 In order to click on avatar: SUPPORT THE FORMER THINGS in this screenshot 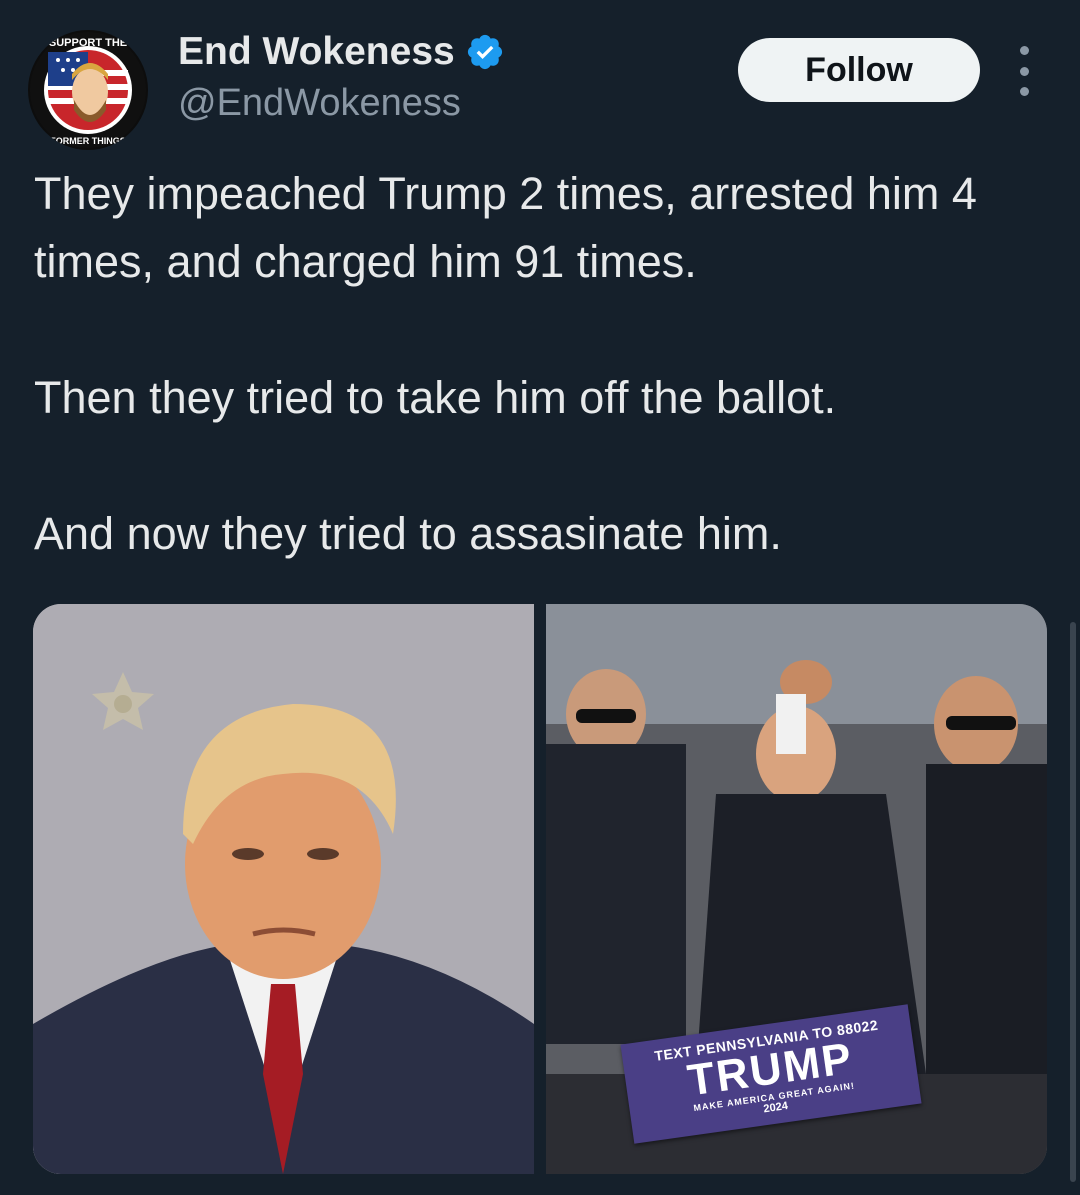, I will do `click(88, 90)`.